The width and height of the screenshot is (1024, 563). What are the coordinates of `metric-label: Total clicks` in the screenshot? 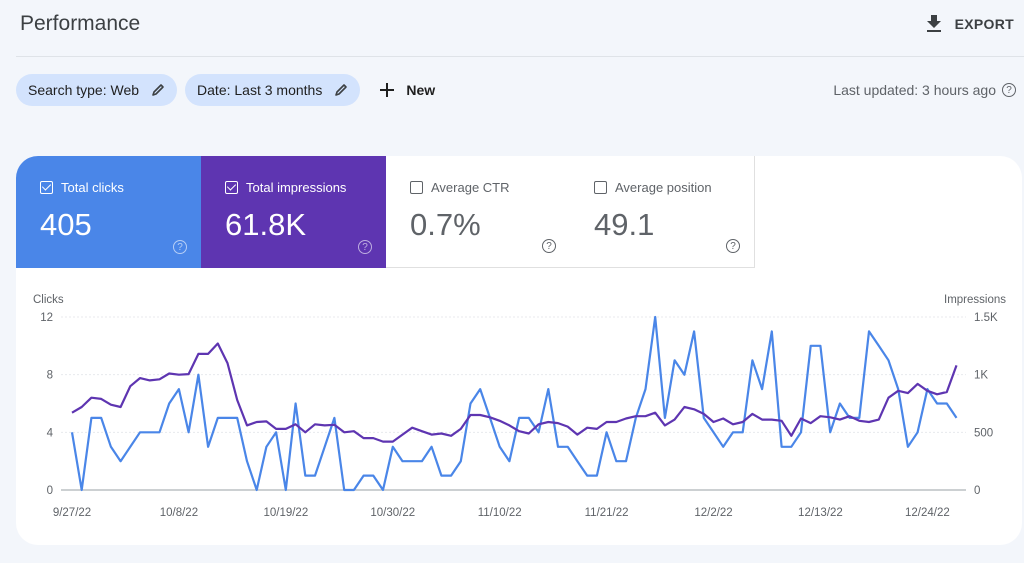 It's located at (92, 187).